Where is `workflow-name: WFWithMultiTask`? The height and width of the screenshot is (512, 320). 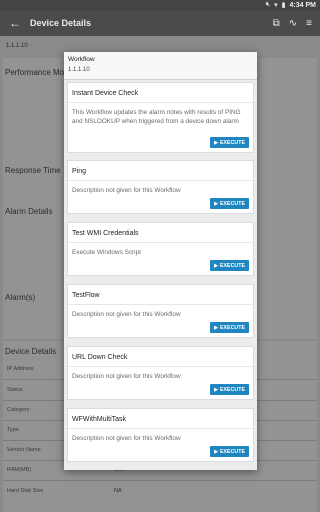 workflow-name: WFWithMultiTask is located at coordinates (99, 419).